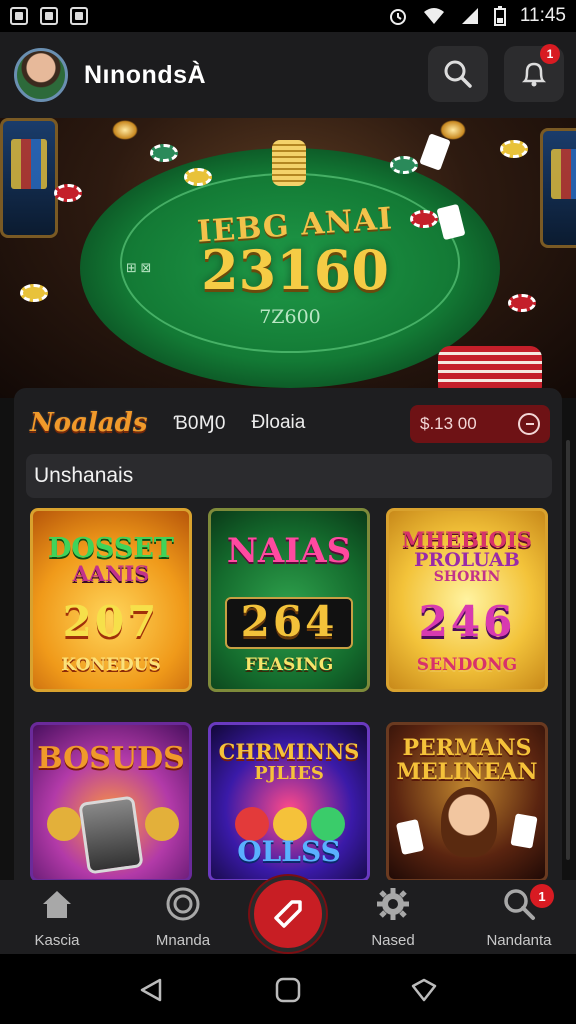 Image resolution: width=576 pixels, height=1024 pixels. Describe the element at coordinates (424, 990) in the screenshot. I see `recents-icon` at that location.